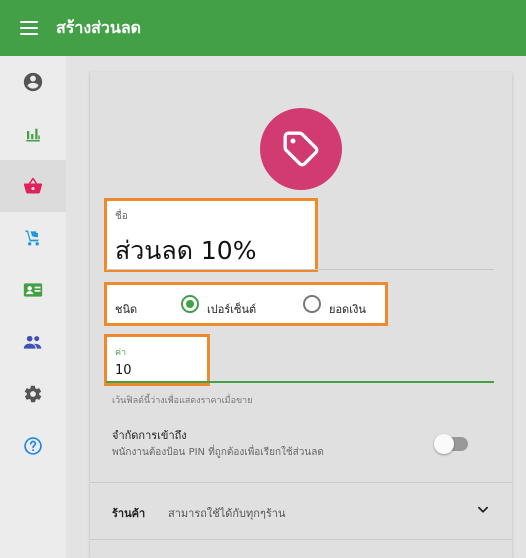 This screenshot has height=558, width=526. Describe the element at coordinates (149, 435) in the screenshot. I see `restrict-access-title: จำกัดการเข้าถึง` at that location.